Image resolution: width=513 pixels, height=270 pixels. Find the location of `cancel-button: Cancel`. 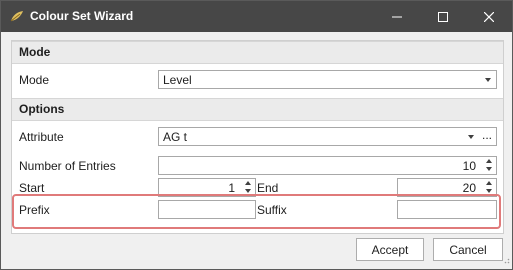

cancel-button: Cancel is located at coordinates (468, 249).